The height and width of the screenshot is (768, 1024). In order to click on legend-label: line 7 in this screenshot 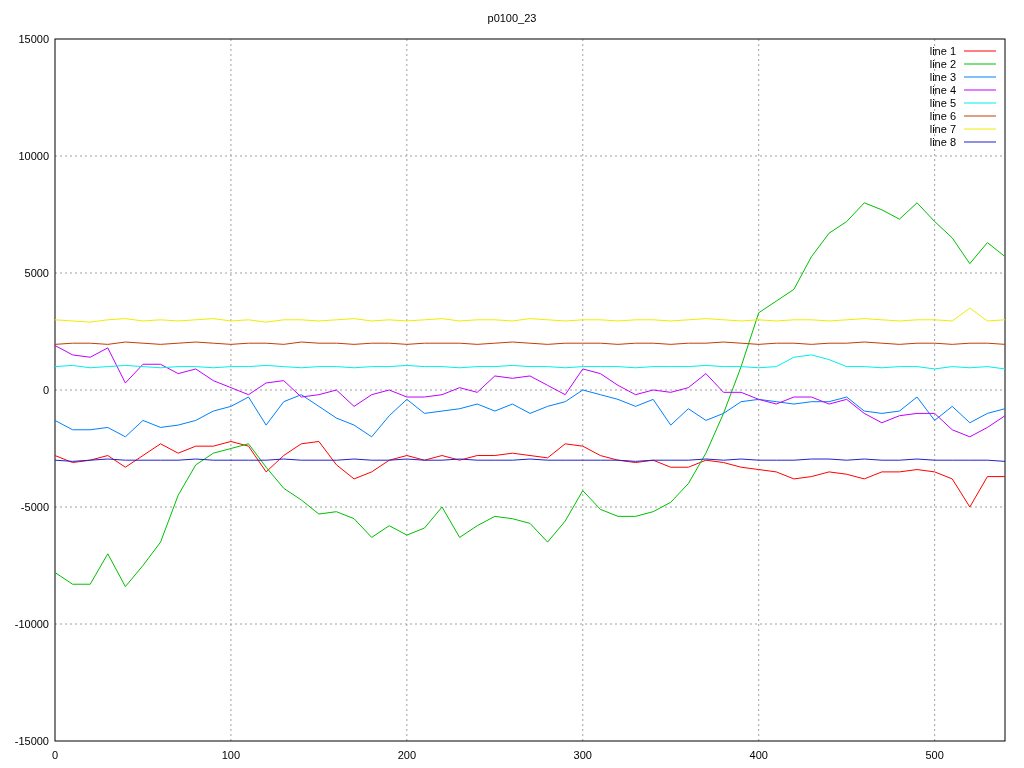, I will do `click(942, 129)`.